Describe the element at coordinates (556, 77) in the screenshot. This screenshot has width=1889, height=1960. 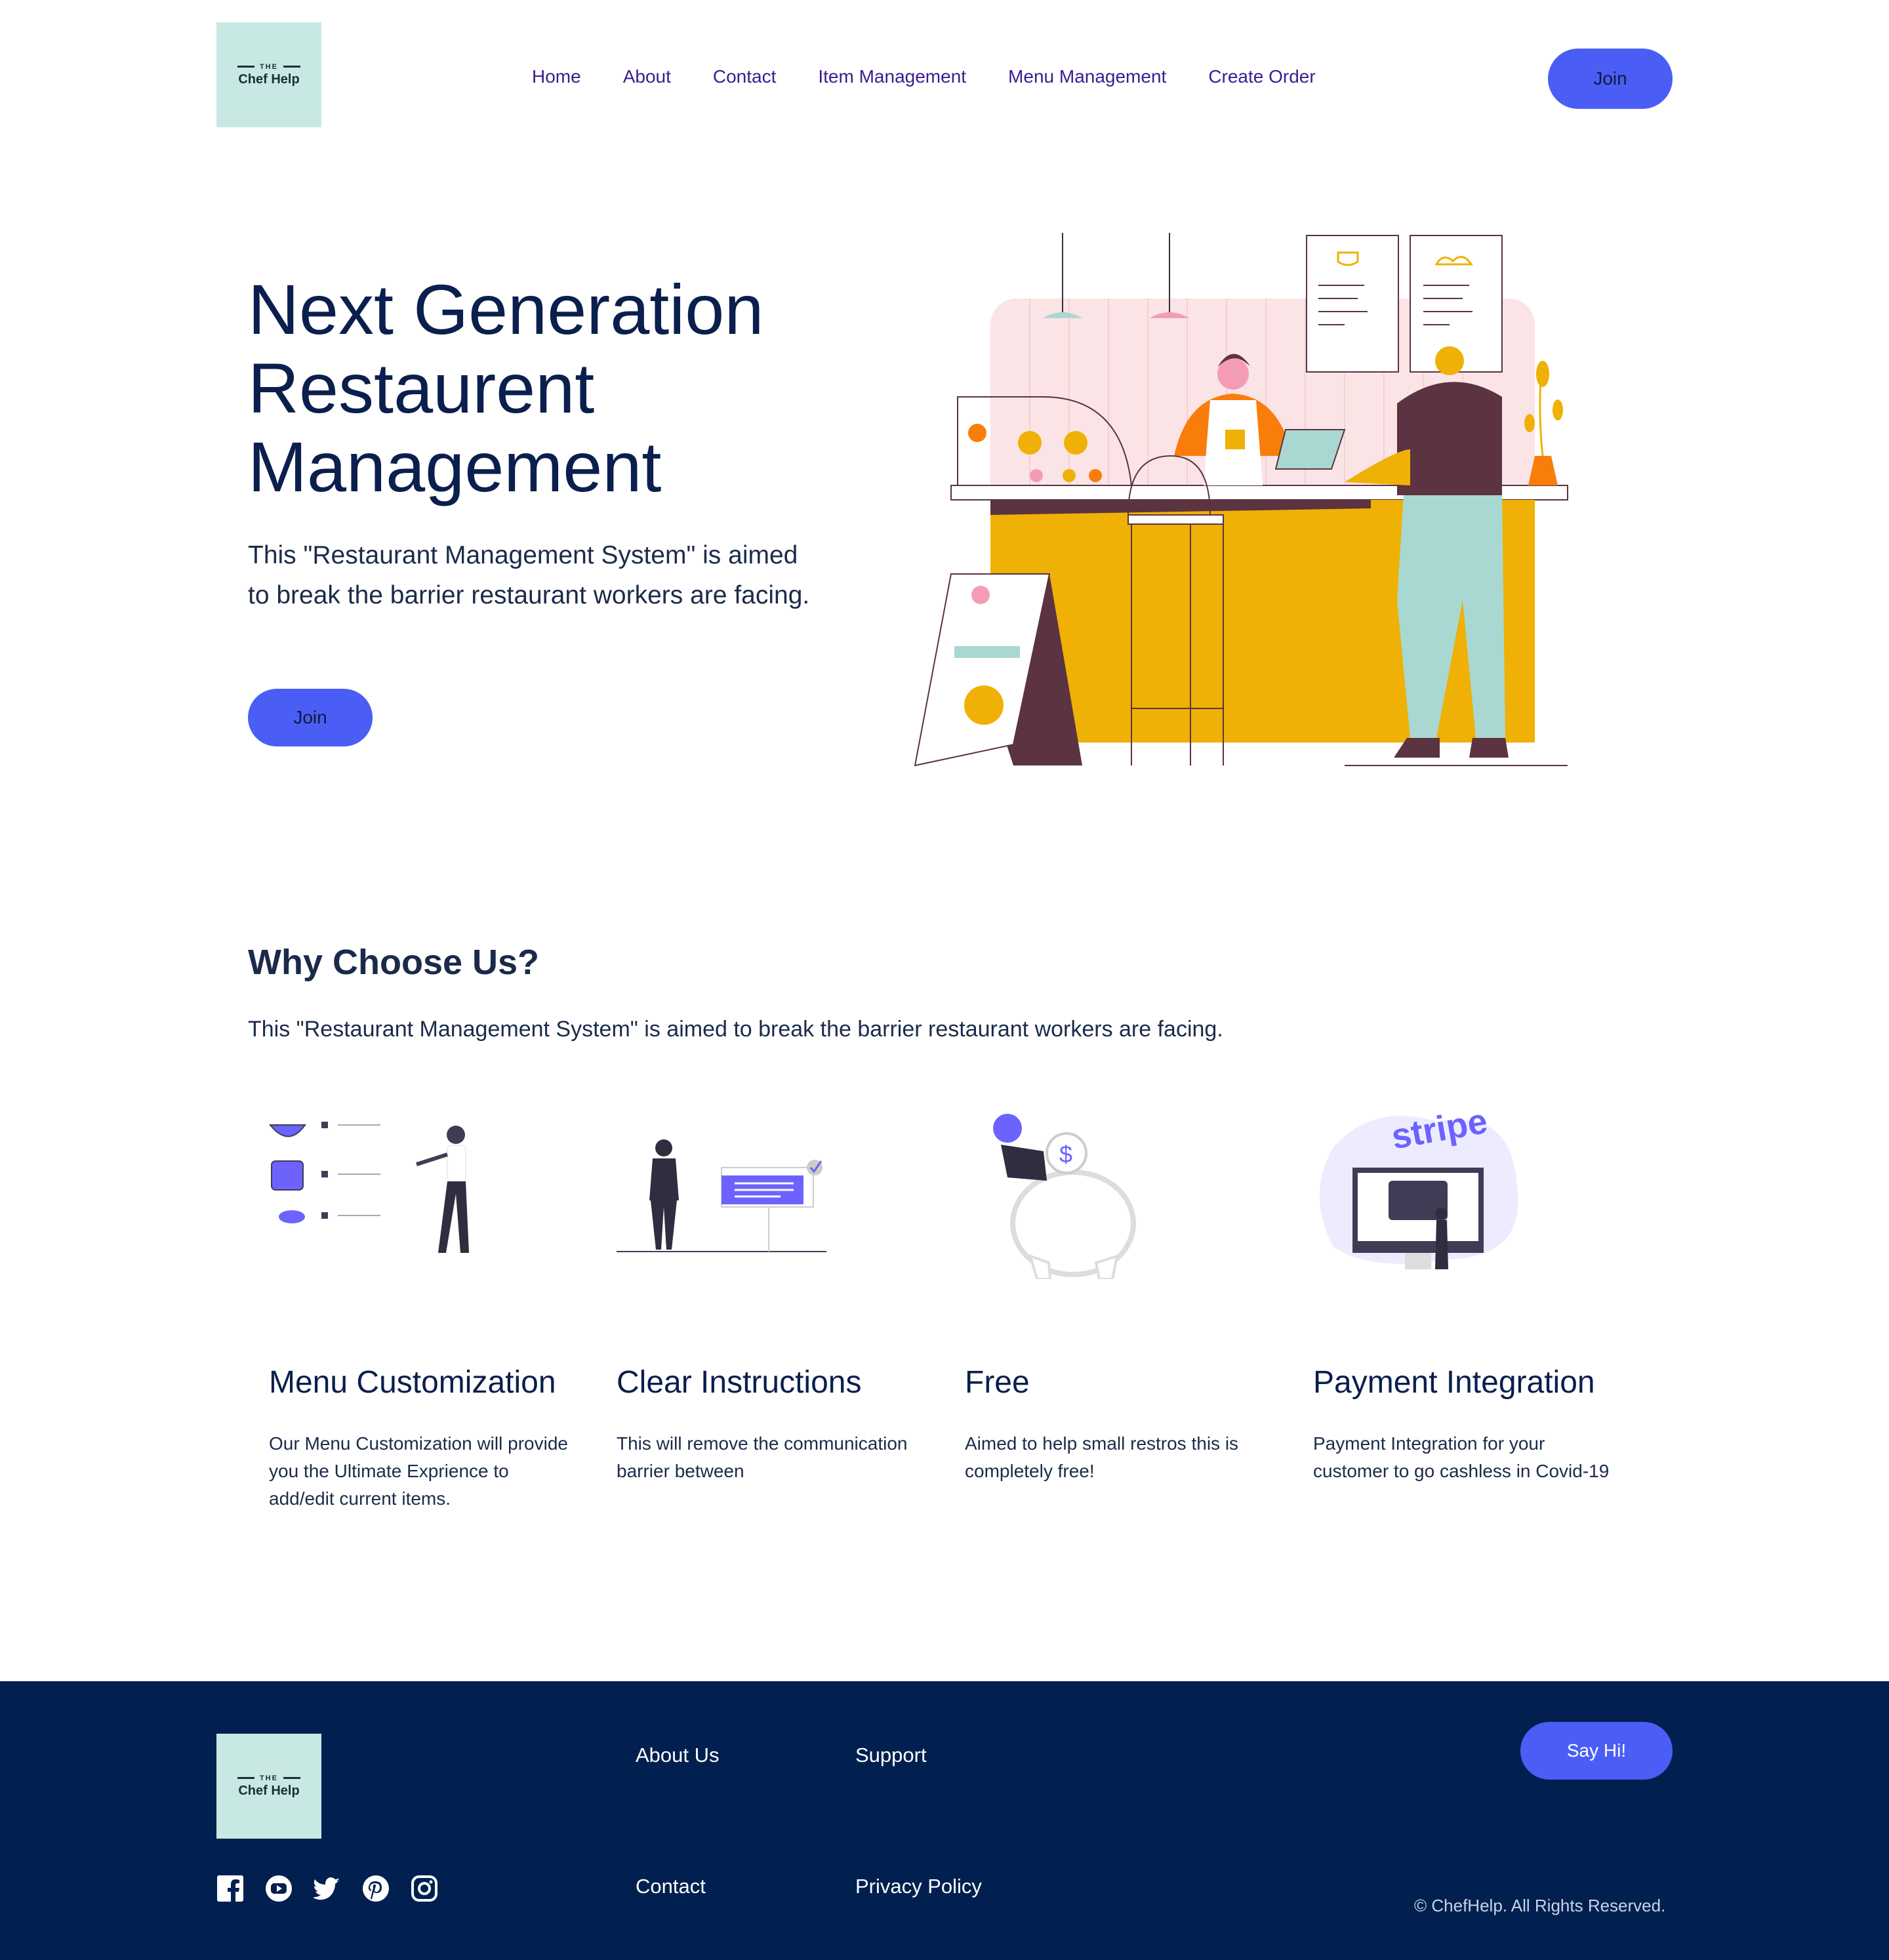
I see `nav-link-home: Home` at that location.